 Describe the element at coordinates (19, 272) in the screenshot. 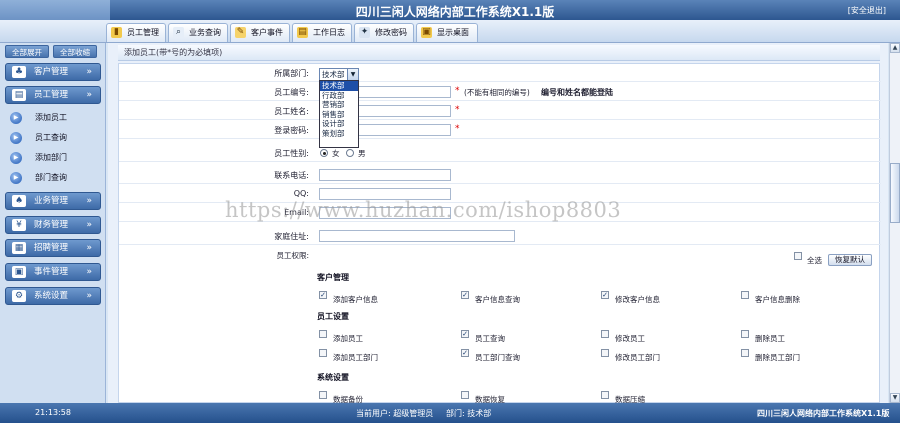

I see `events-icon: ▣` at that location.